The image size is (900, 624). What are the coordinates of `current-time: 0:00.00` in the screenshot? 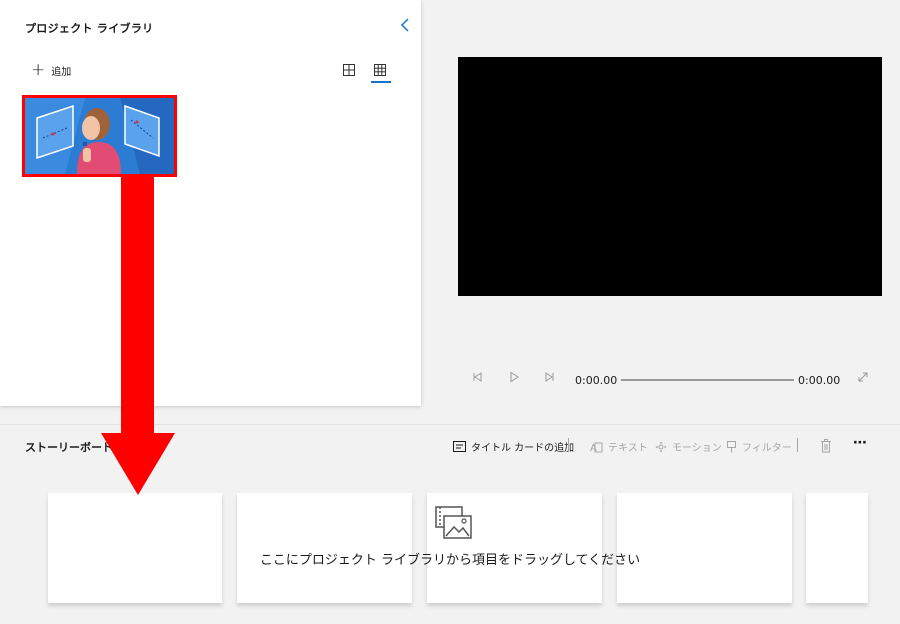 It's located at (596, 380).